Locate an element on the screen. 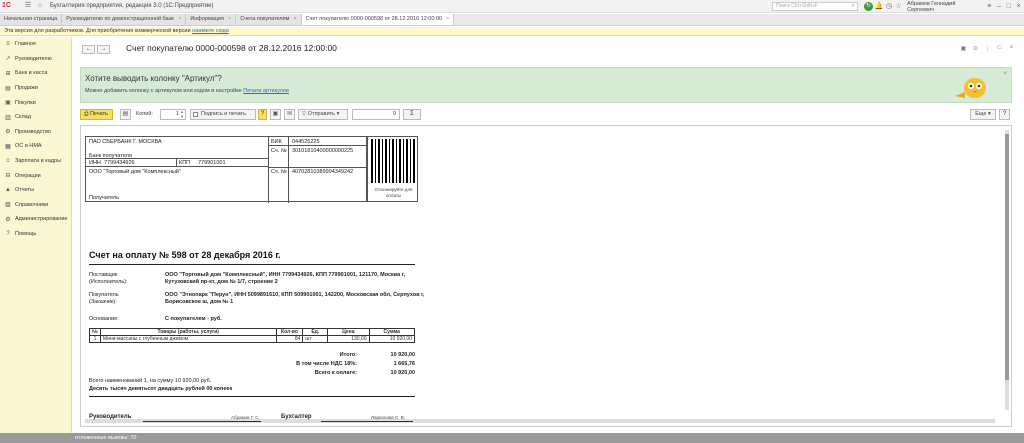  connection-icon: ↻ is located at coordinates (868, 6).